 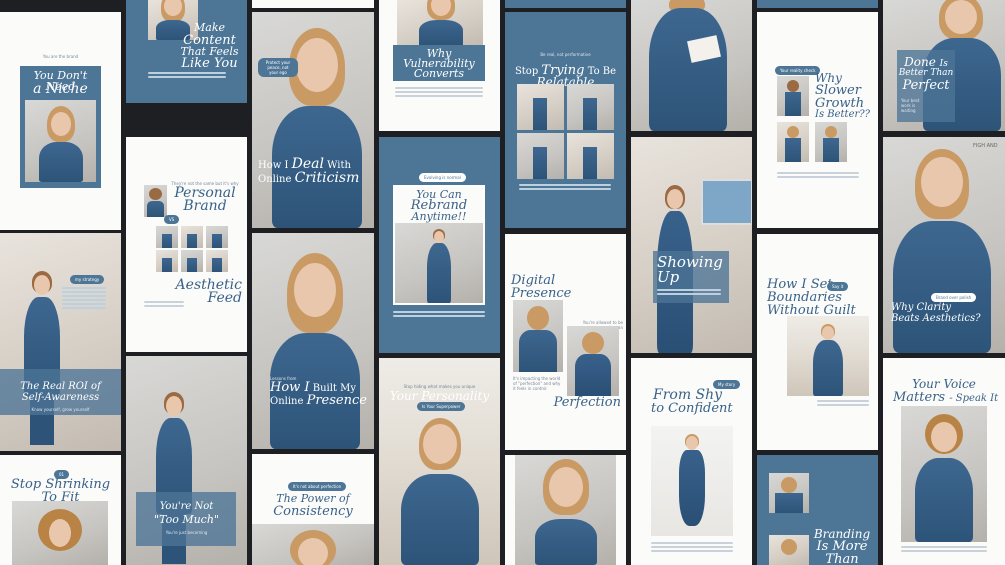 I want to click on card-portrait-bottom, so click(x=565, y=510).